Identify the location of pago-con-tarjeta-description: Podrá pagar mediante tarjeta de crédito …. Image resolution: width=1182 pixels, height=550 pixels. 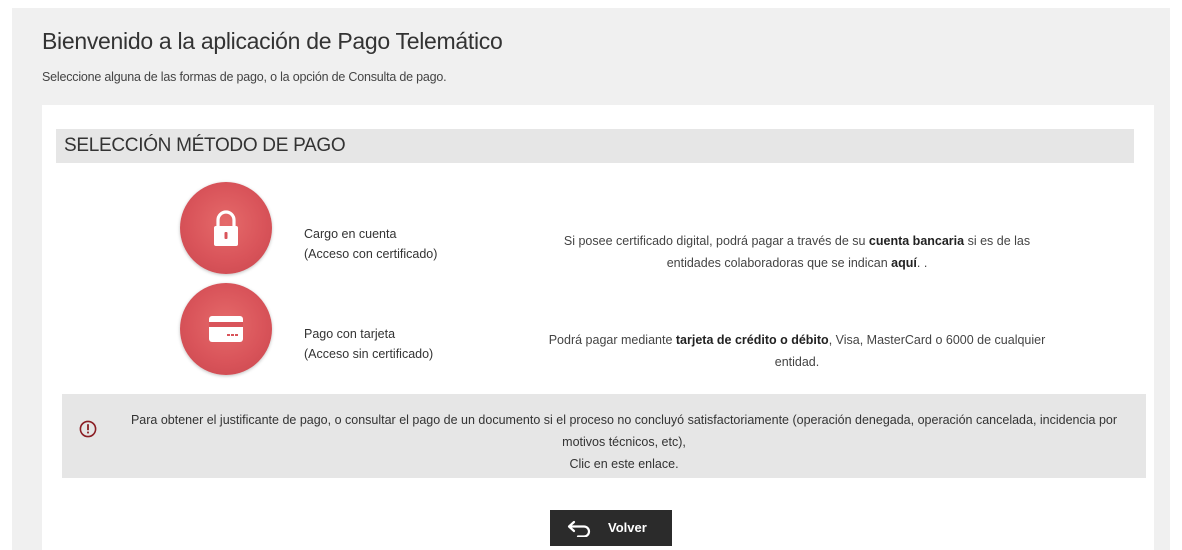
(797, 351).